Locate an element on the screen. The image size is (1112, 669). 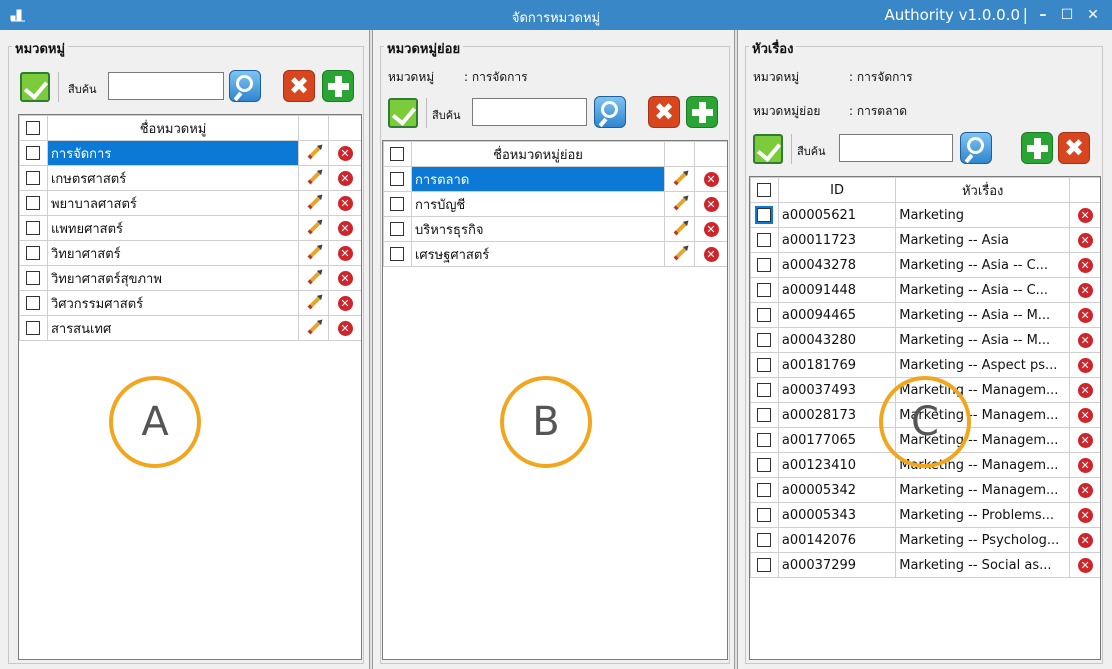
subject-id-cell: a00177065 is located at coordinates (837, 440).